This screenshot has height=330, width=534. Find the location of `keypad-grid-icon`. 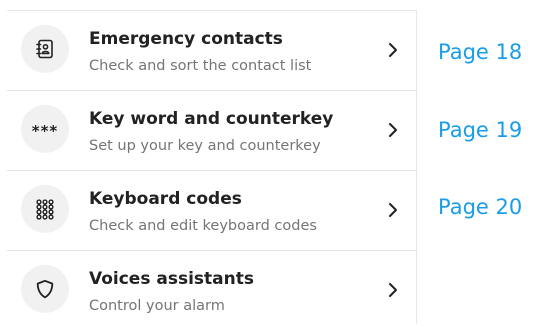

keypad-grid-icon is located at coordinates (45, 209).